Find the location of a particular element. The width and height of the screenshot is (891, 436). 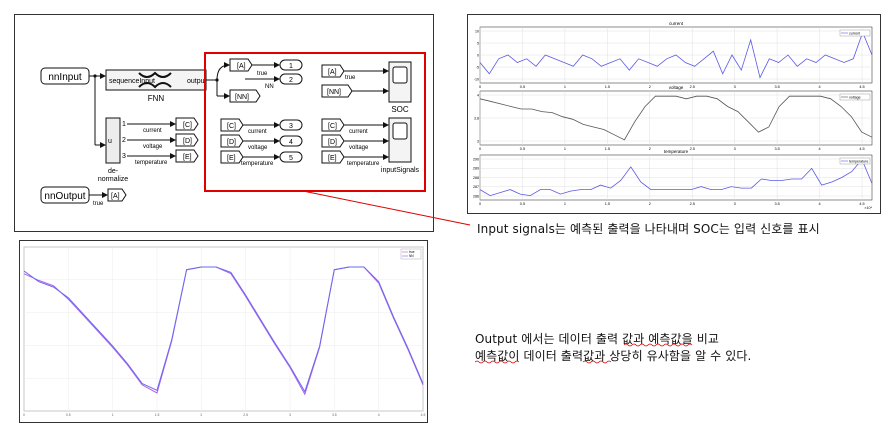

y-tick-label: 3.8 is located at coordinates (476, 118).